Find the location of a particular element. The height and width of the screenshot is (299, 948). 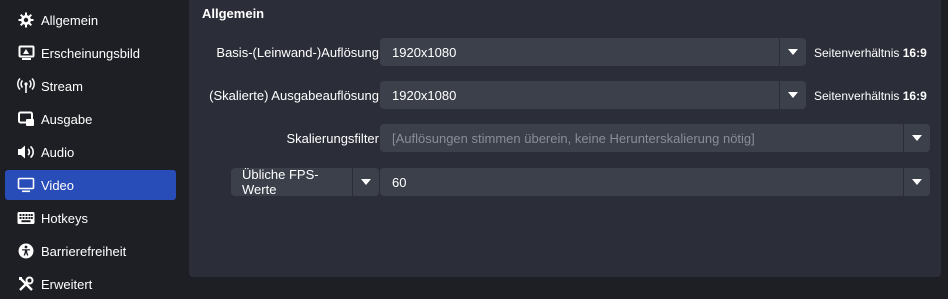

sidebar-item-label: Erweitert is located at coordinates (67, 284).